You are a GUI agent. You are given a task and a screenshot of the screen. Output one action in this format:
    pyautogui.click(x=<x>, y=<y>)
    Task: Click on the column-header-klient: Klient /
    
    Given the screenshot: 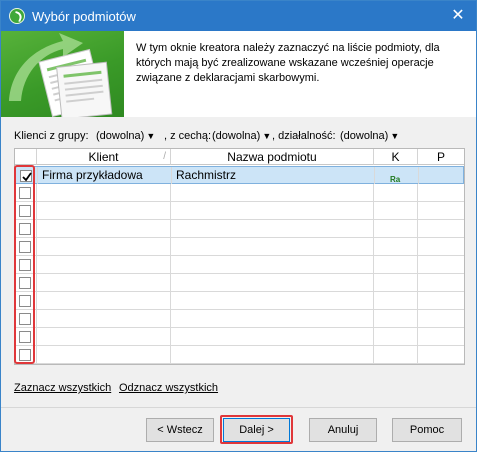 What is the action you would take?
    pyautogui.click(x=104, y=157)
    